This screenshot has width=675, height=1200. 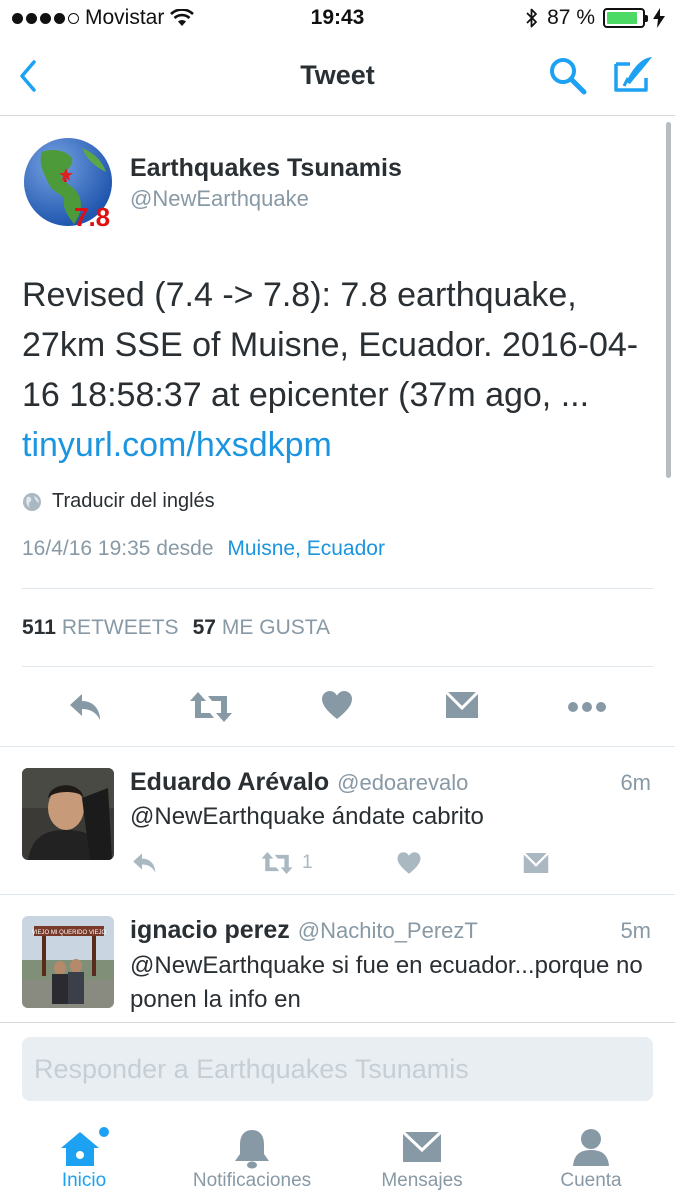 I want to click on retweet-count: 1, so click(x=307, y=862).